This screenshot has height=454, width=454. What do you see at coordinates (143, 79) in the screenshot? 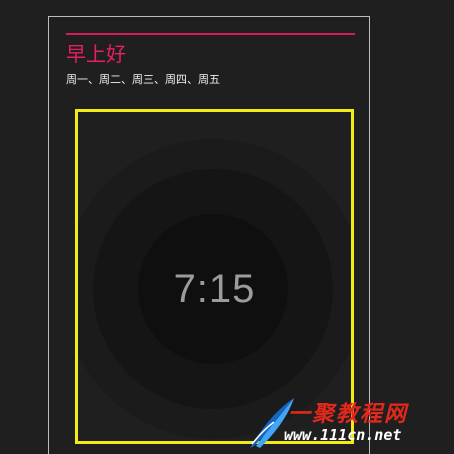
I see `repeat-days: 周一、周二、周三、周四、周五` at bounding box center [143, 79].